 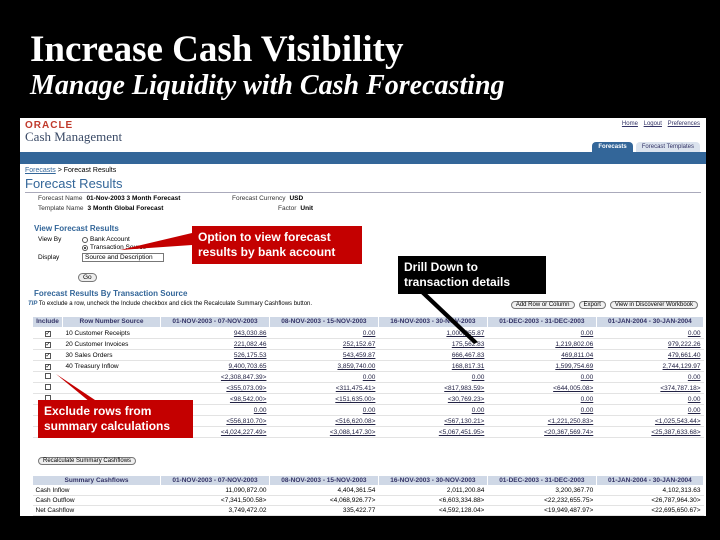 What do you see at coordinates (462, 432) in the screenshot?
I see `drilldown-value: <5,067,451.95>` at bounding box center [462, 432].